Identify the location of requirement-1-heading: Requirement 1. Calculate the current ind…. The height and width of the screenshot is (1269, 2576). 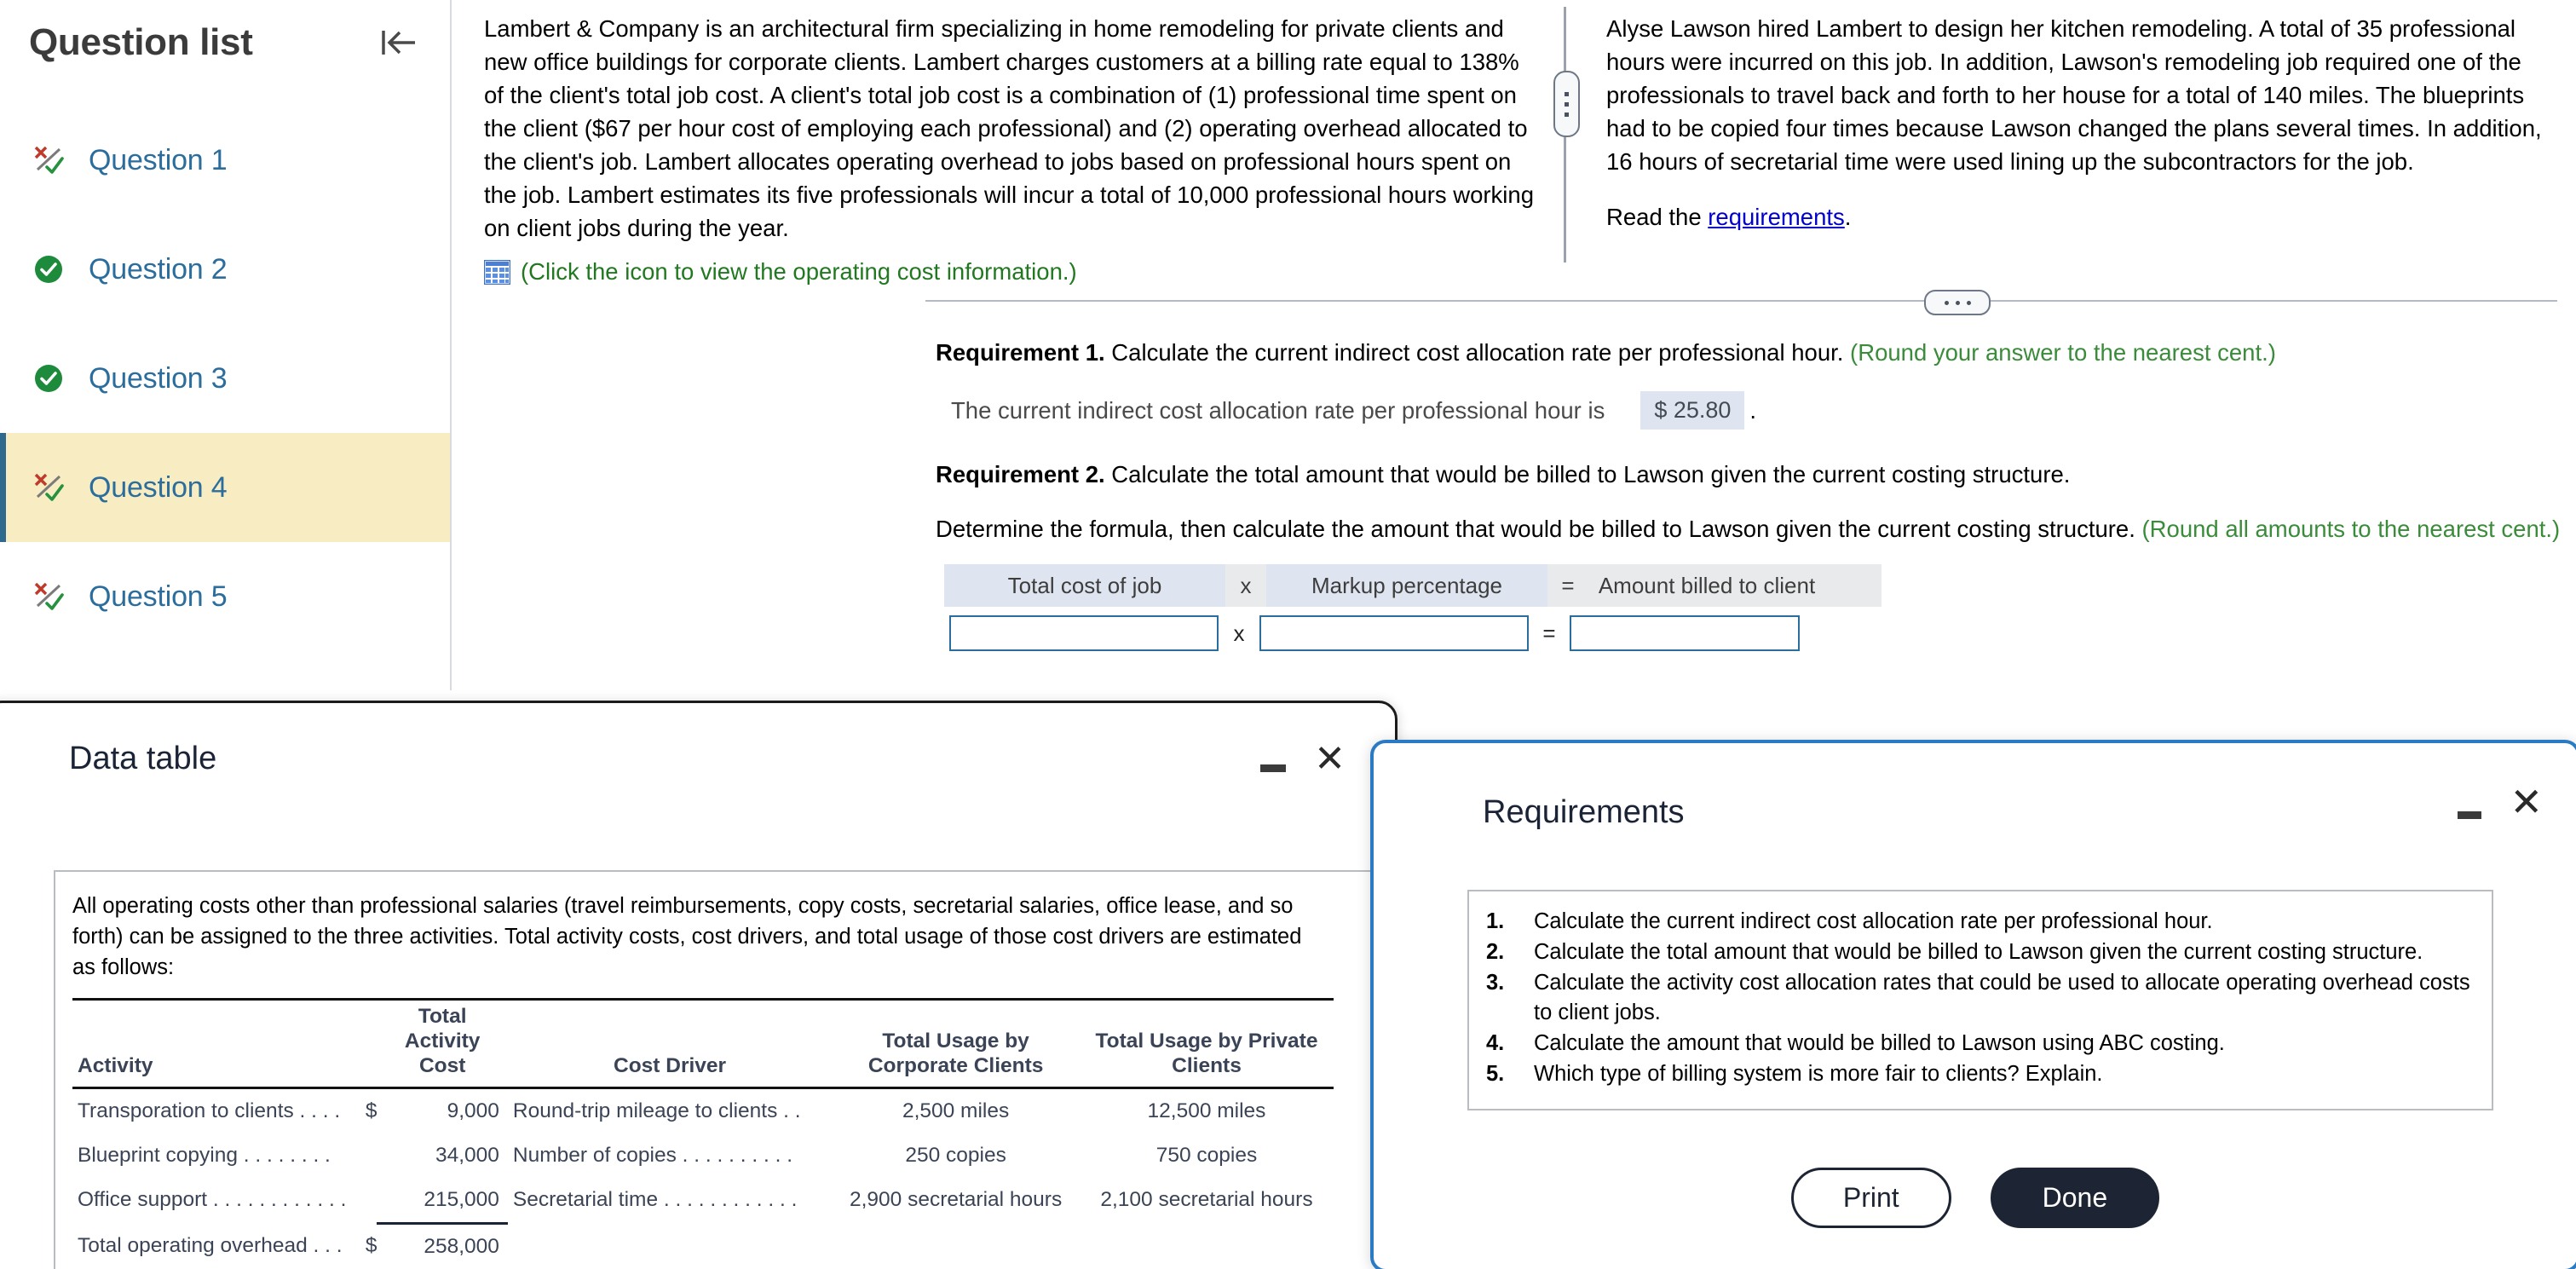
(1756, 353).